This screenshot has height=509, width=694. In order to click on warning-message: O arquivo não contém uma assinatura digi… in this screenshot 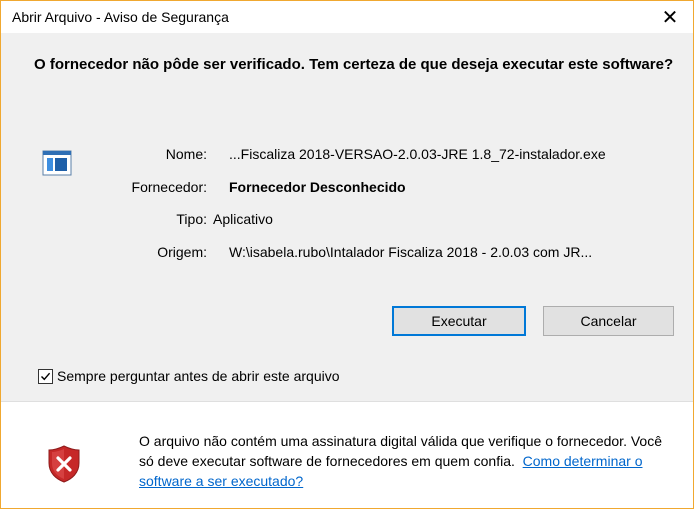, I will do `click(409, 461)`.